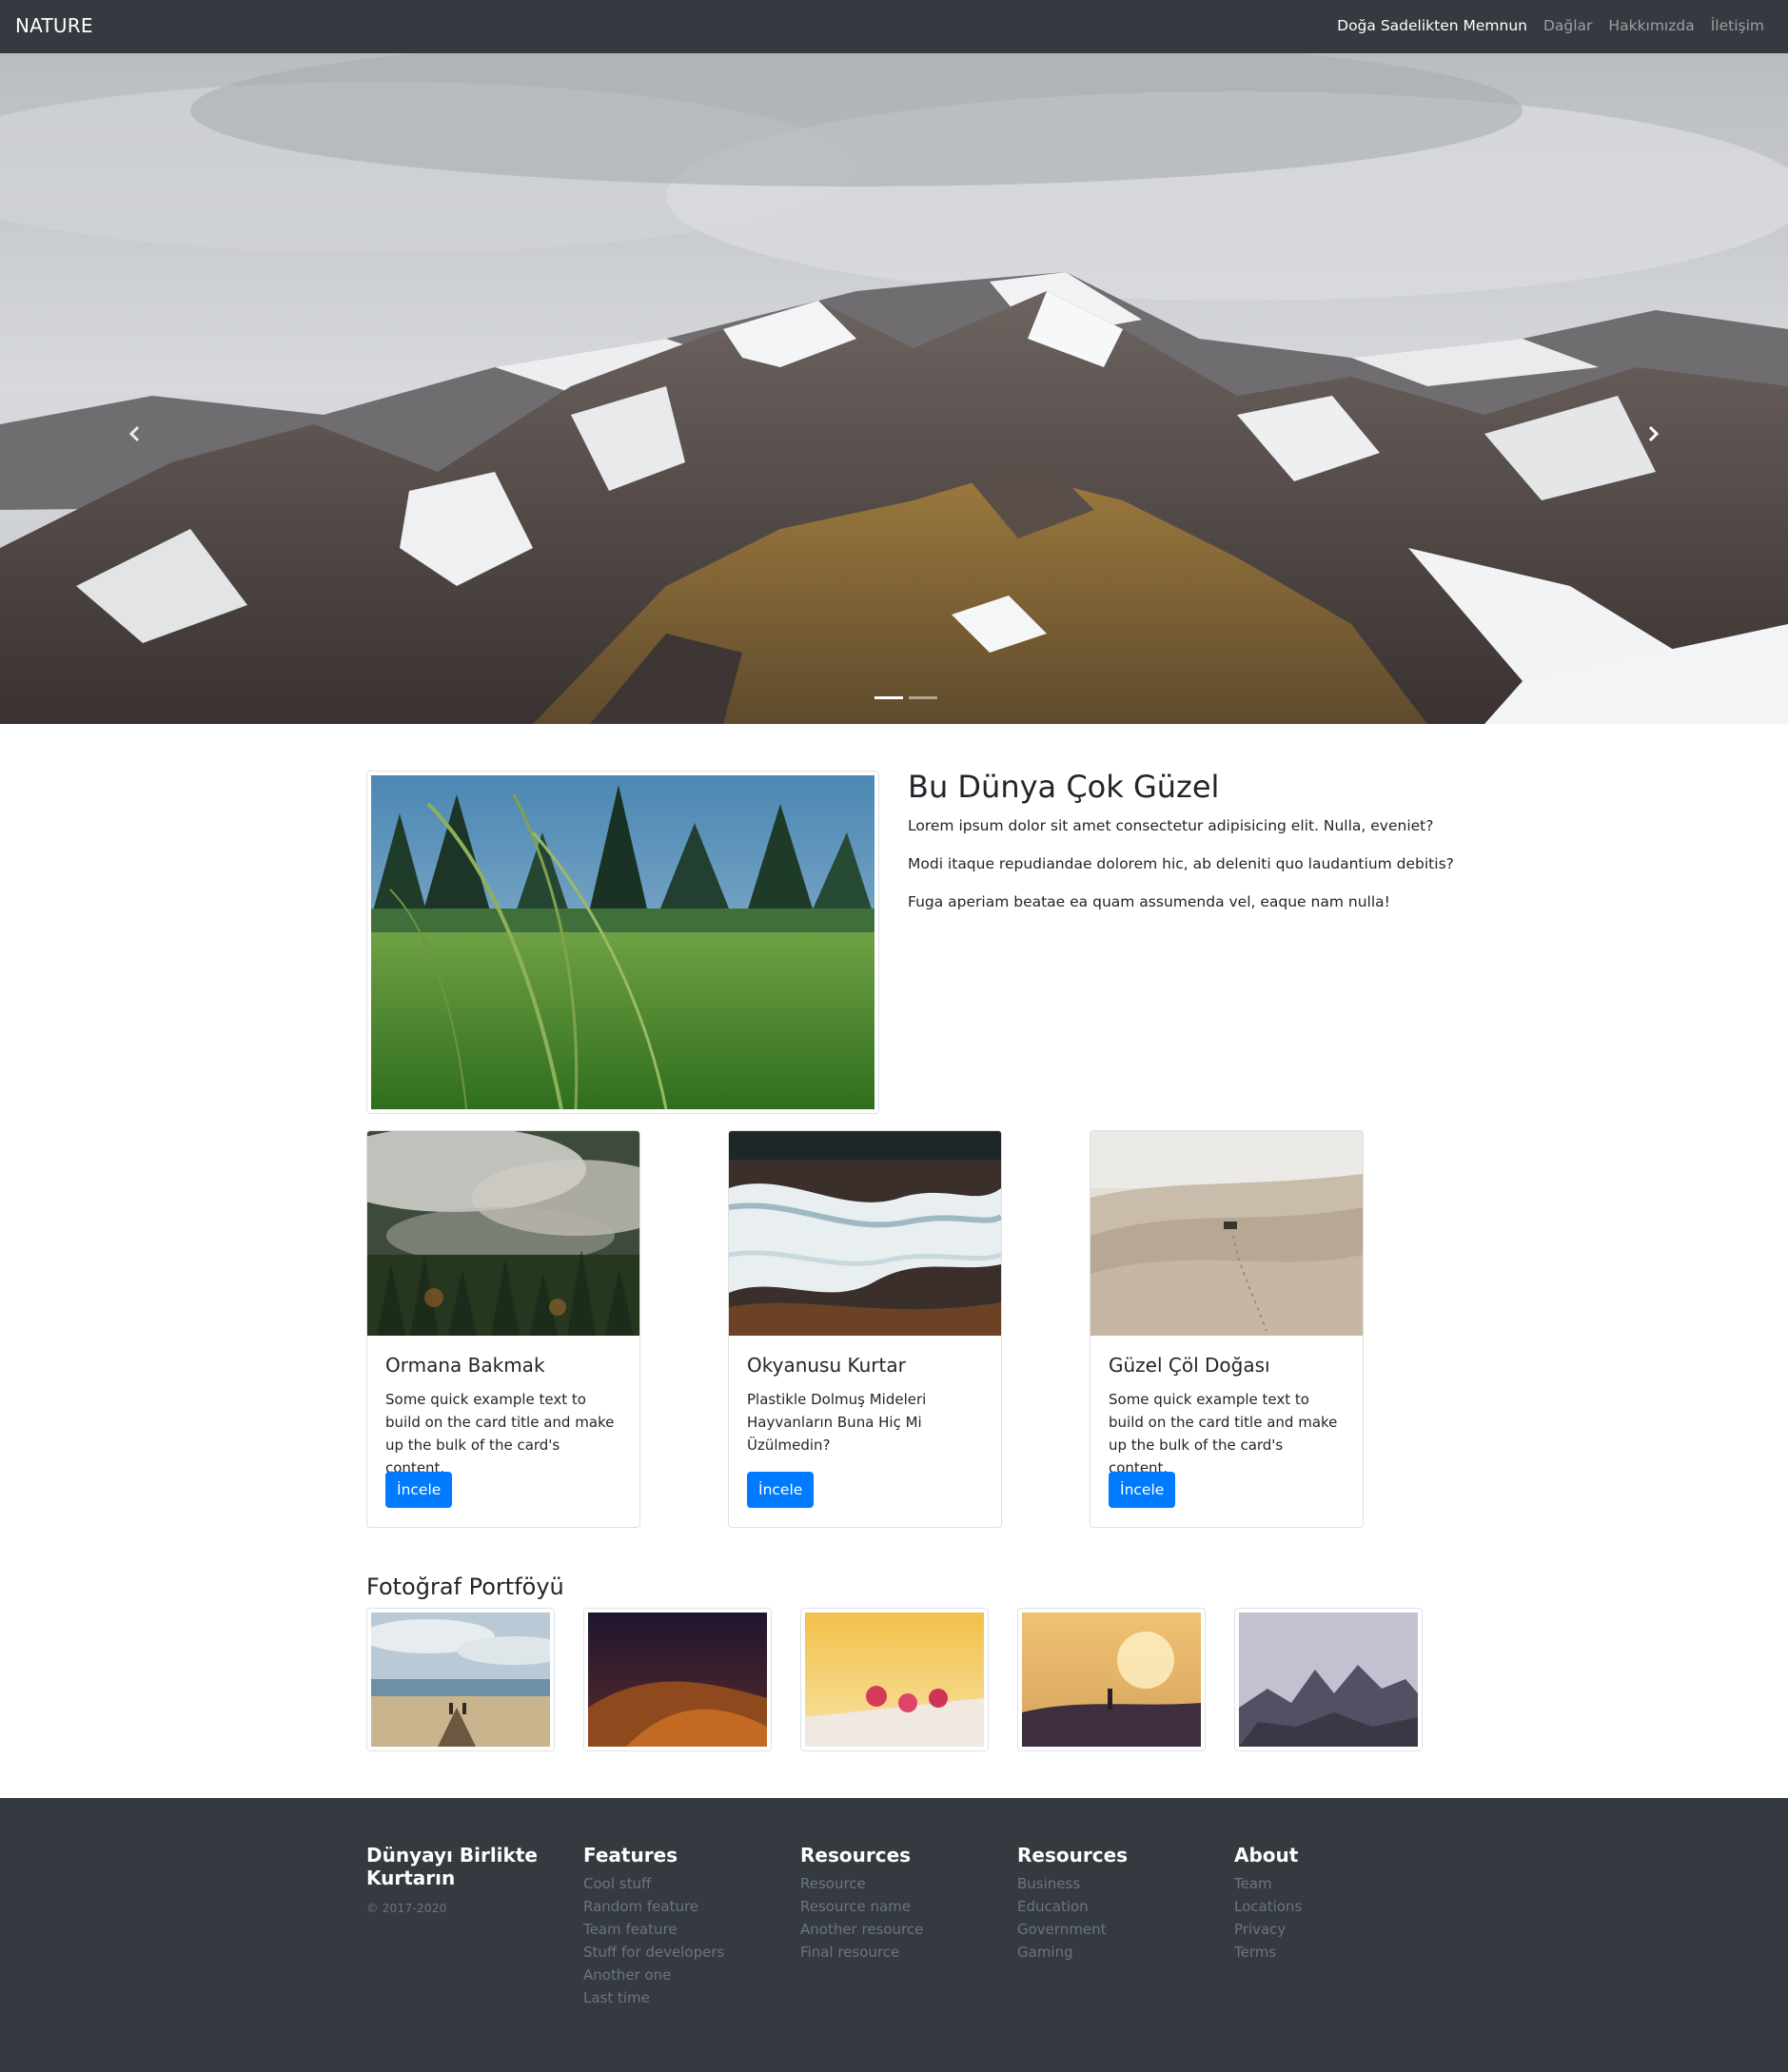 Image resolution: width=1788 pixels, height=2072 pixels. What do you see at coordinates (654, 1975) in the screenshot?
I see `footer-link: Another one` at bounding box center [654, 1975].